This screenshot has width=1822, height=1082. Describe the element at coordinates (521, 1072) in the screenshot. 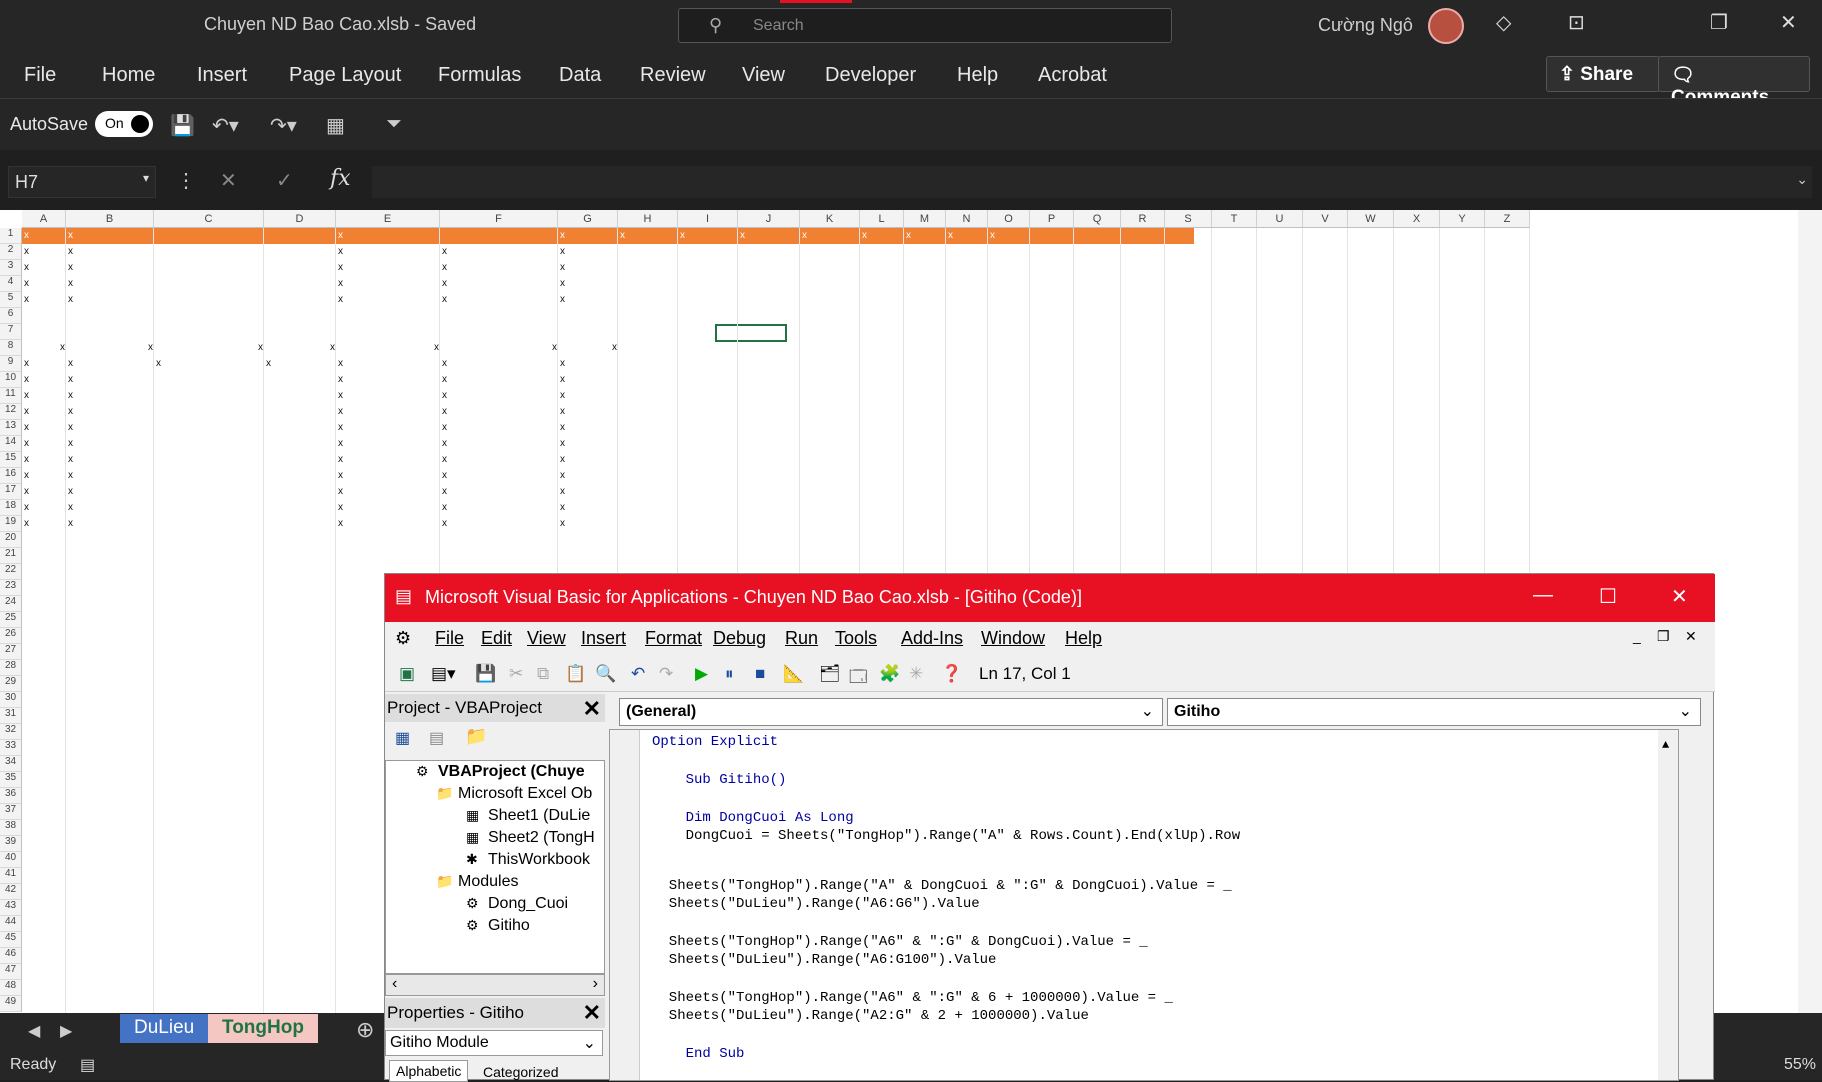

I see `tab-categorized: Categorized` at that location.